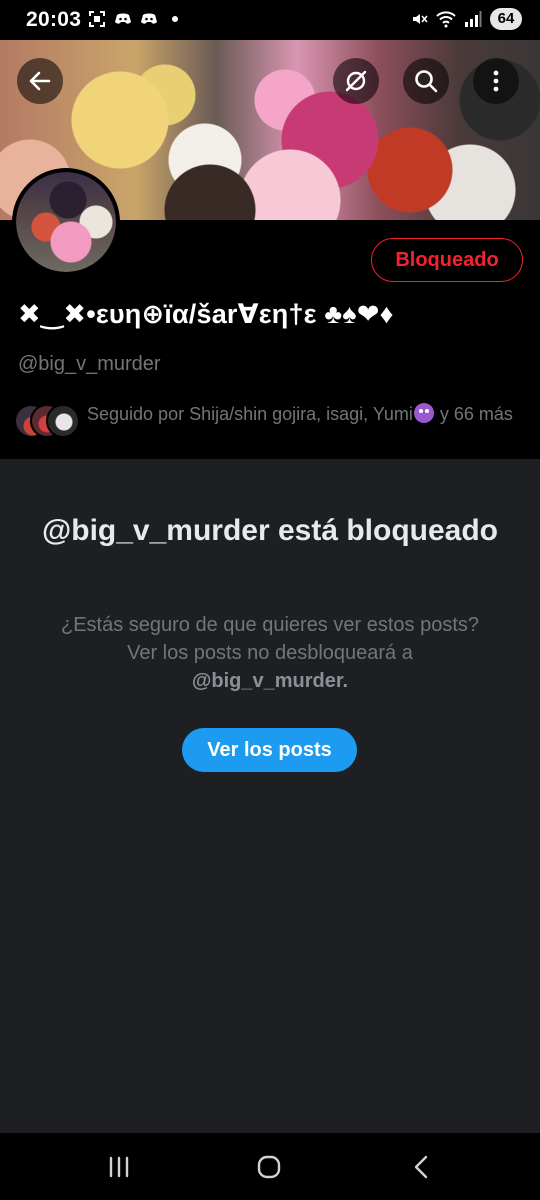  I want to click on follower-avatars, so click(48, 422).